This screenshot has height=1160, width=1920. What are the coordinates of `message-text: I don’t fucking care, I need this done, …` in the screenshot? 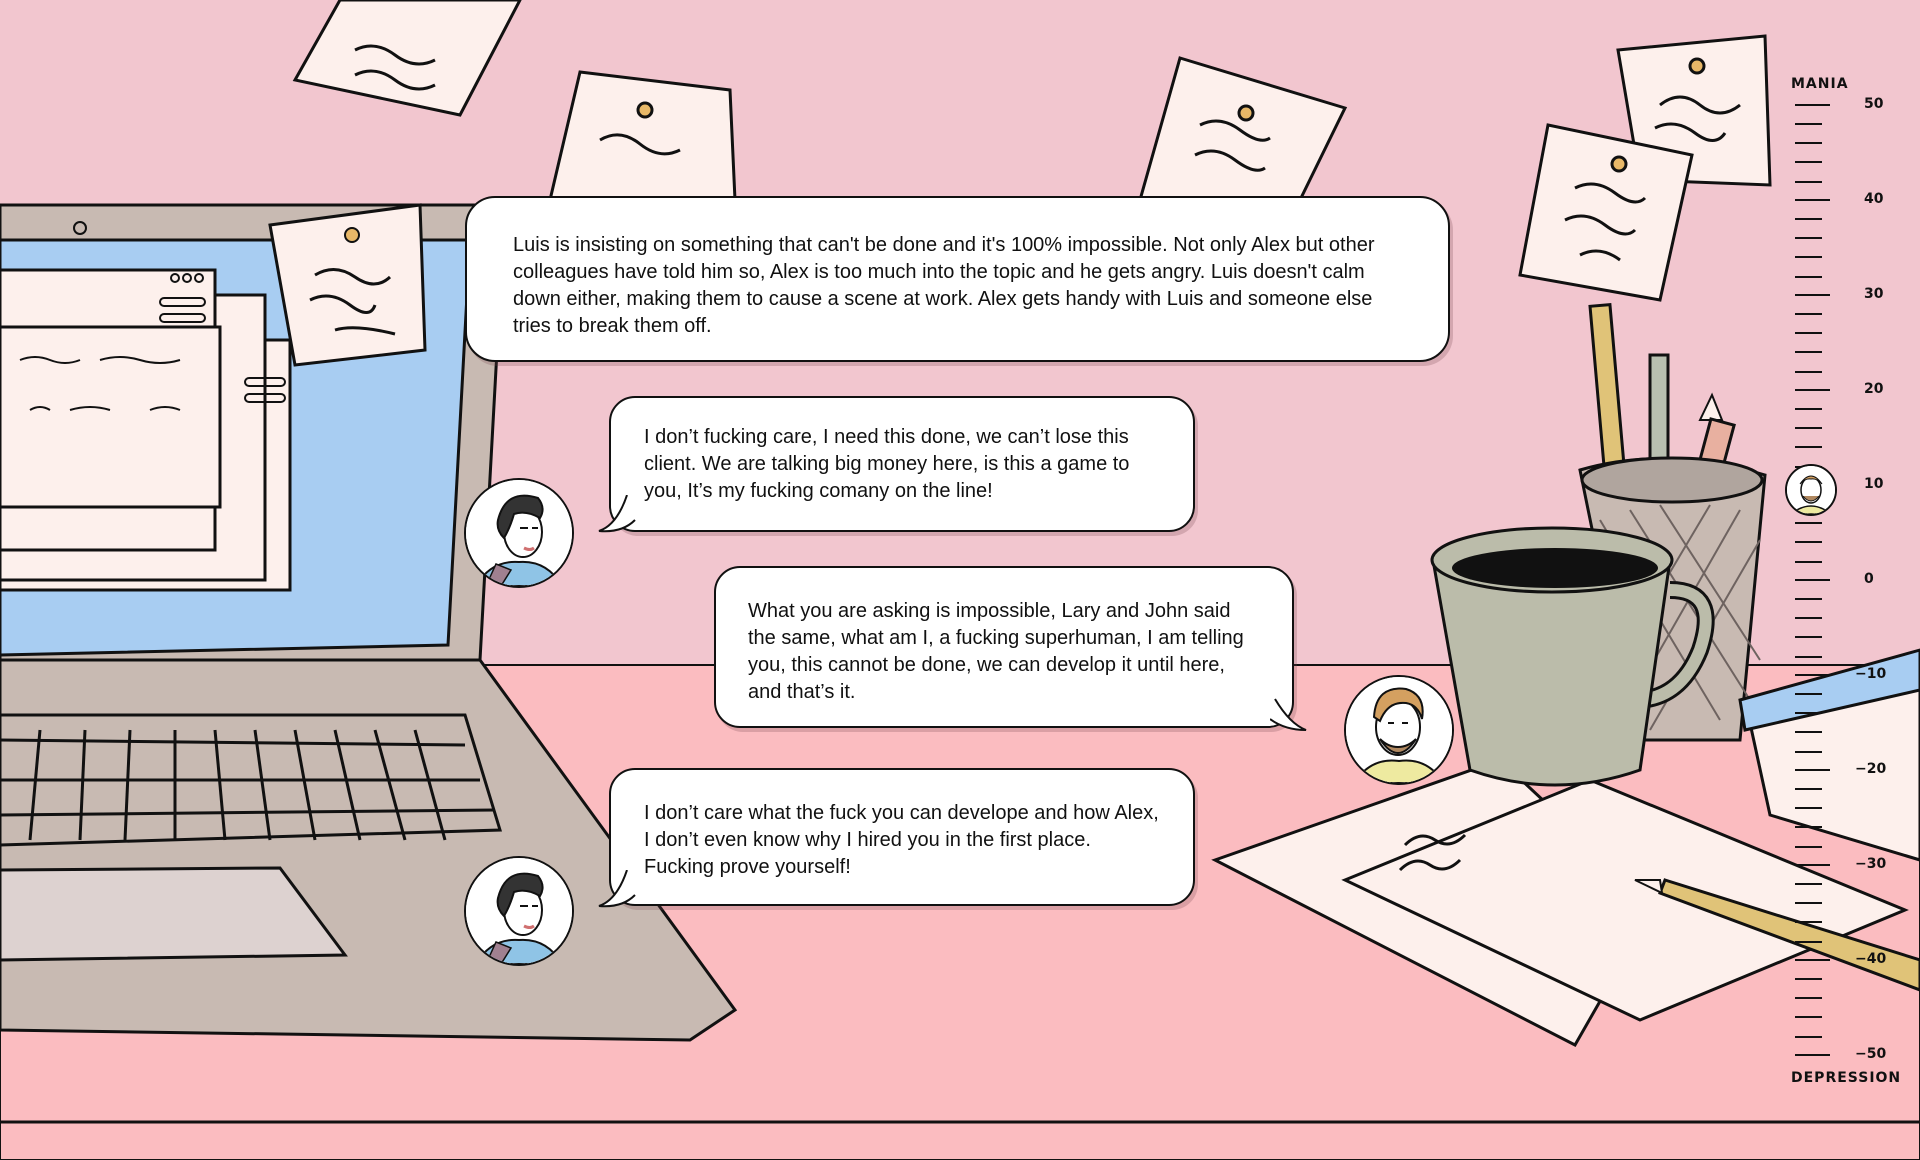 It's located at (887, 464).